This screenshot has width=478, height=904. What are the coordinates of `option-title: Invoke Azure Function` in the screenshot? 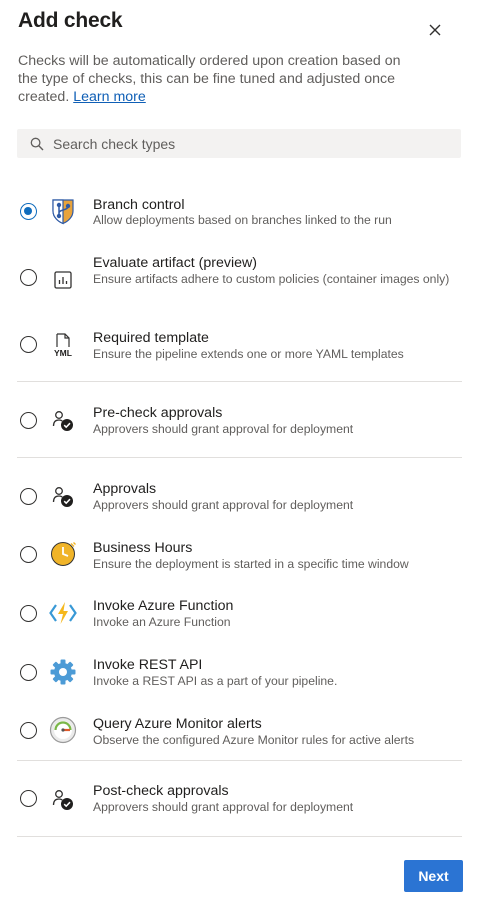 It's located at (163, 606).